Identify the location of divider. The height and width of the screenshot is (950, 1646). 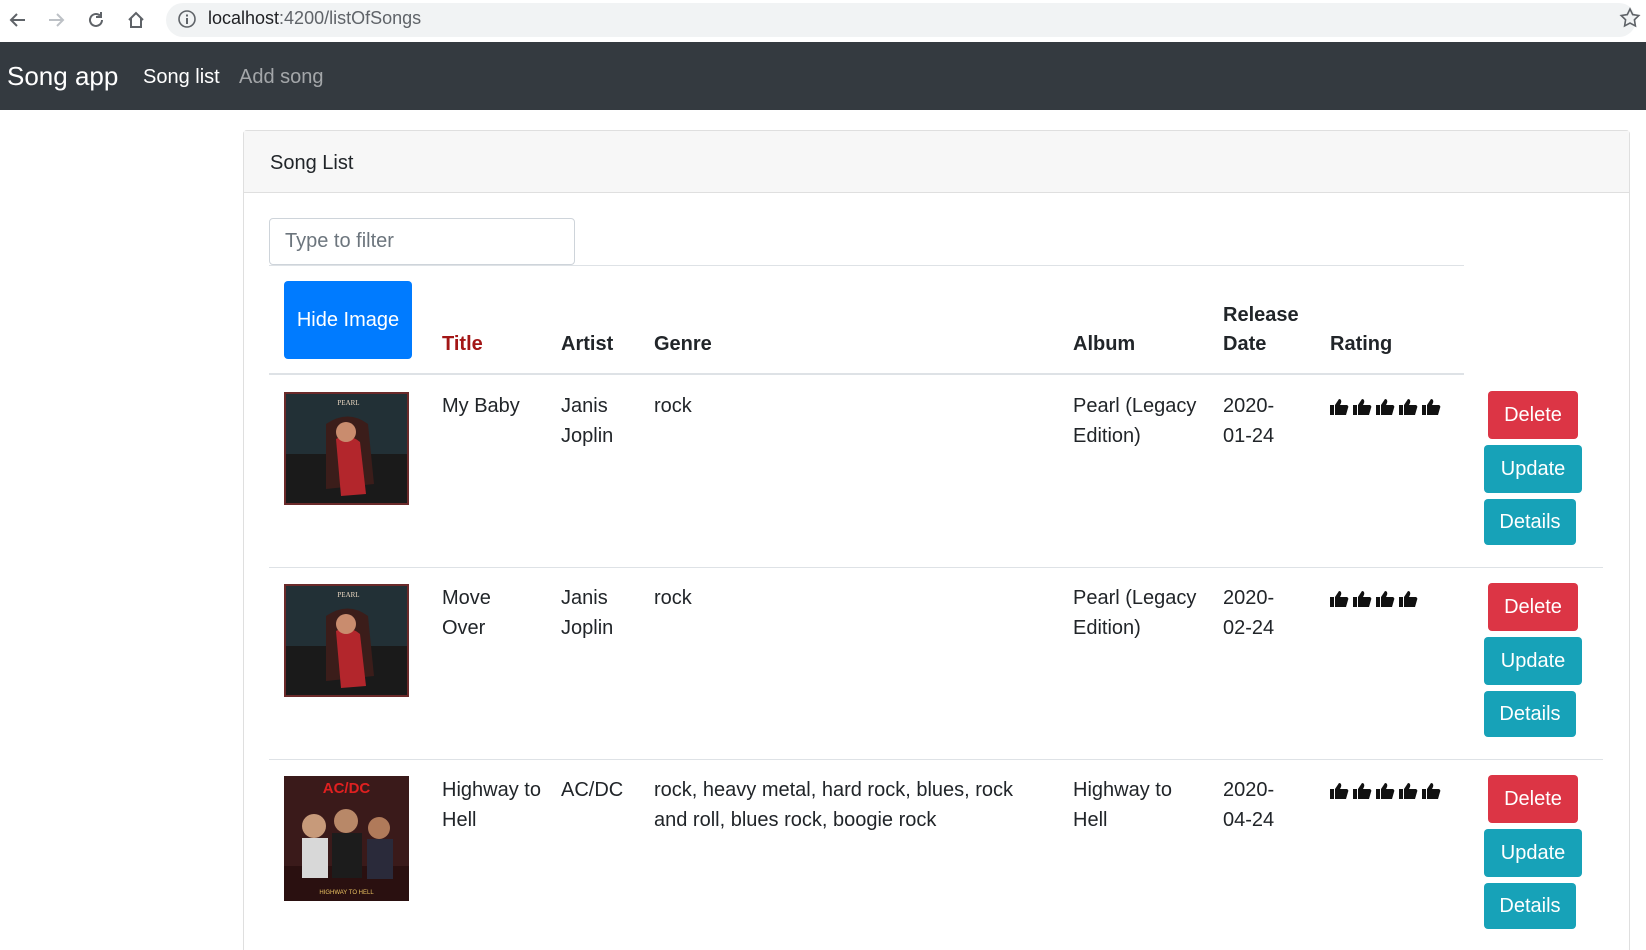
(866, 265).